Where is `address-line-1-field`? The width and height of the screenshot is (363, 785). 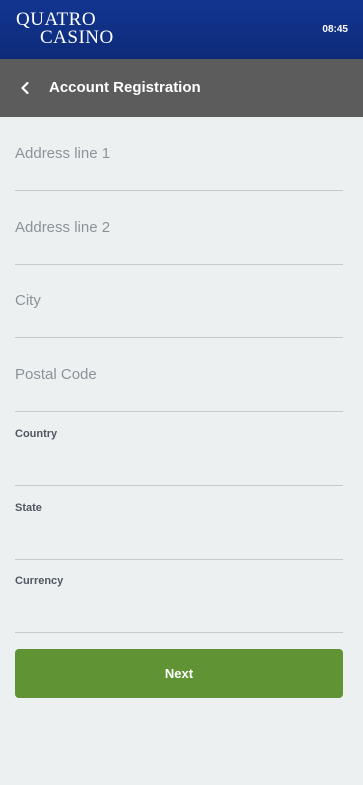 address-line-1-field is located at coordinates (179, 154).